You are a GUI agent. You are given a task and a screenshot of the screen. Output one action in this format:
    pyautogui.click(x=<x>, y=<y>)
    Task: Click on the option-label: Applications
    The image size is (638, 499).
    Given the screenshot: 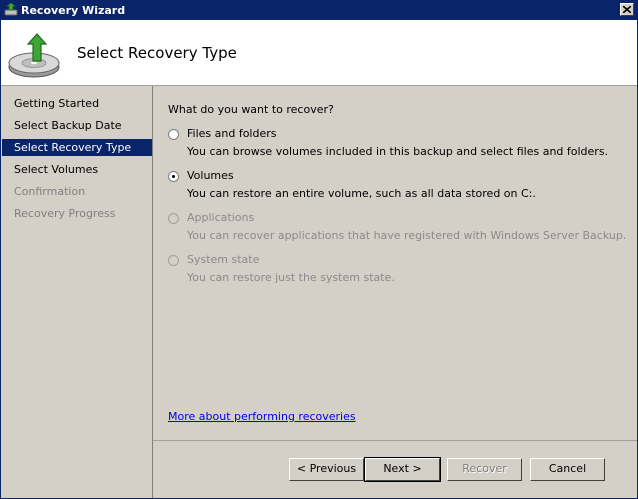 What is the action you would take?
    pyautogui.click(x=221, y=217)
    